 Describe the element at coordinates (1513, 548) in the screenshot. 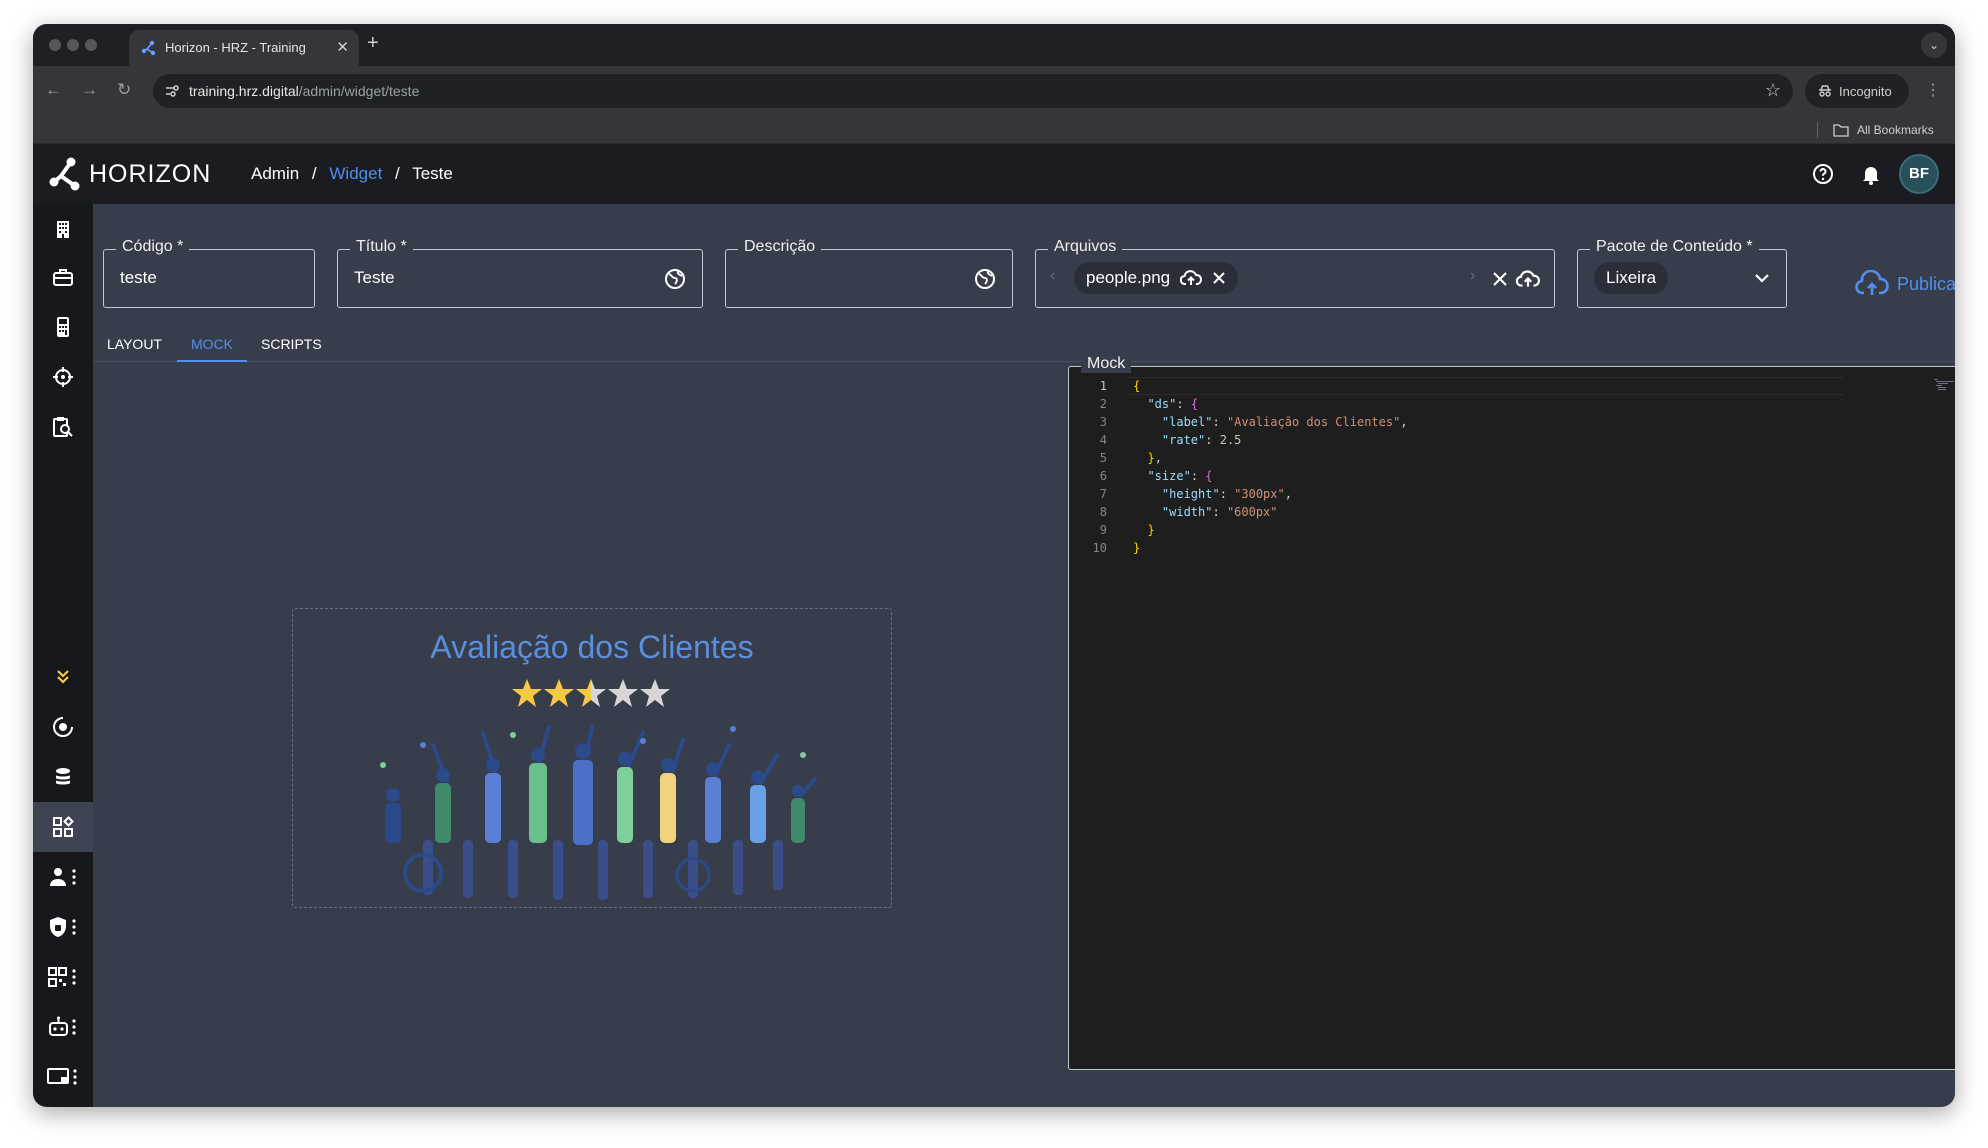

I see `code-line: 10}` at that location.